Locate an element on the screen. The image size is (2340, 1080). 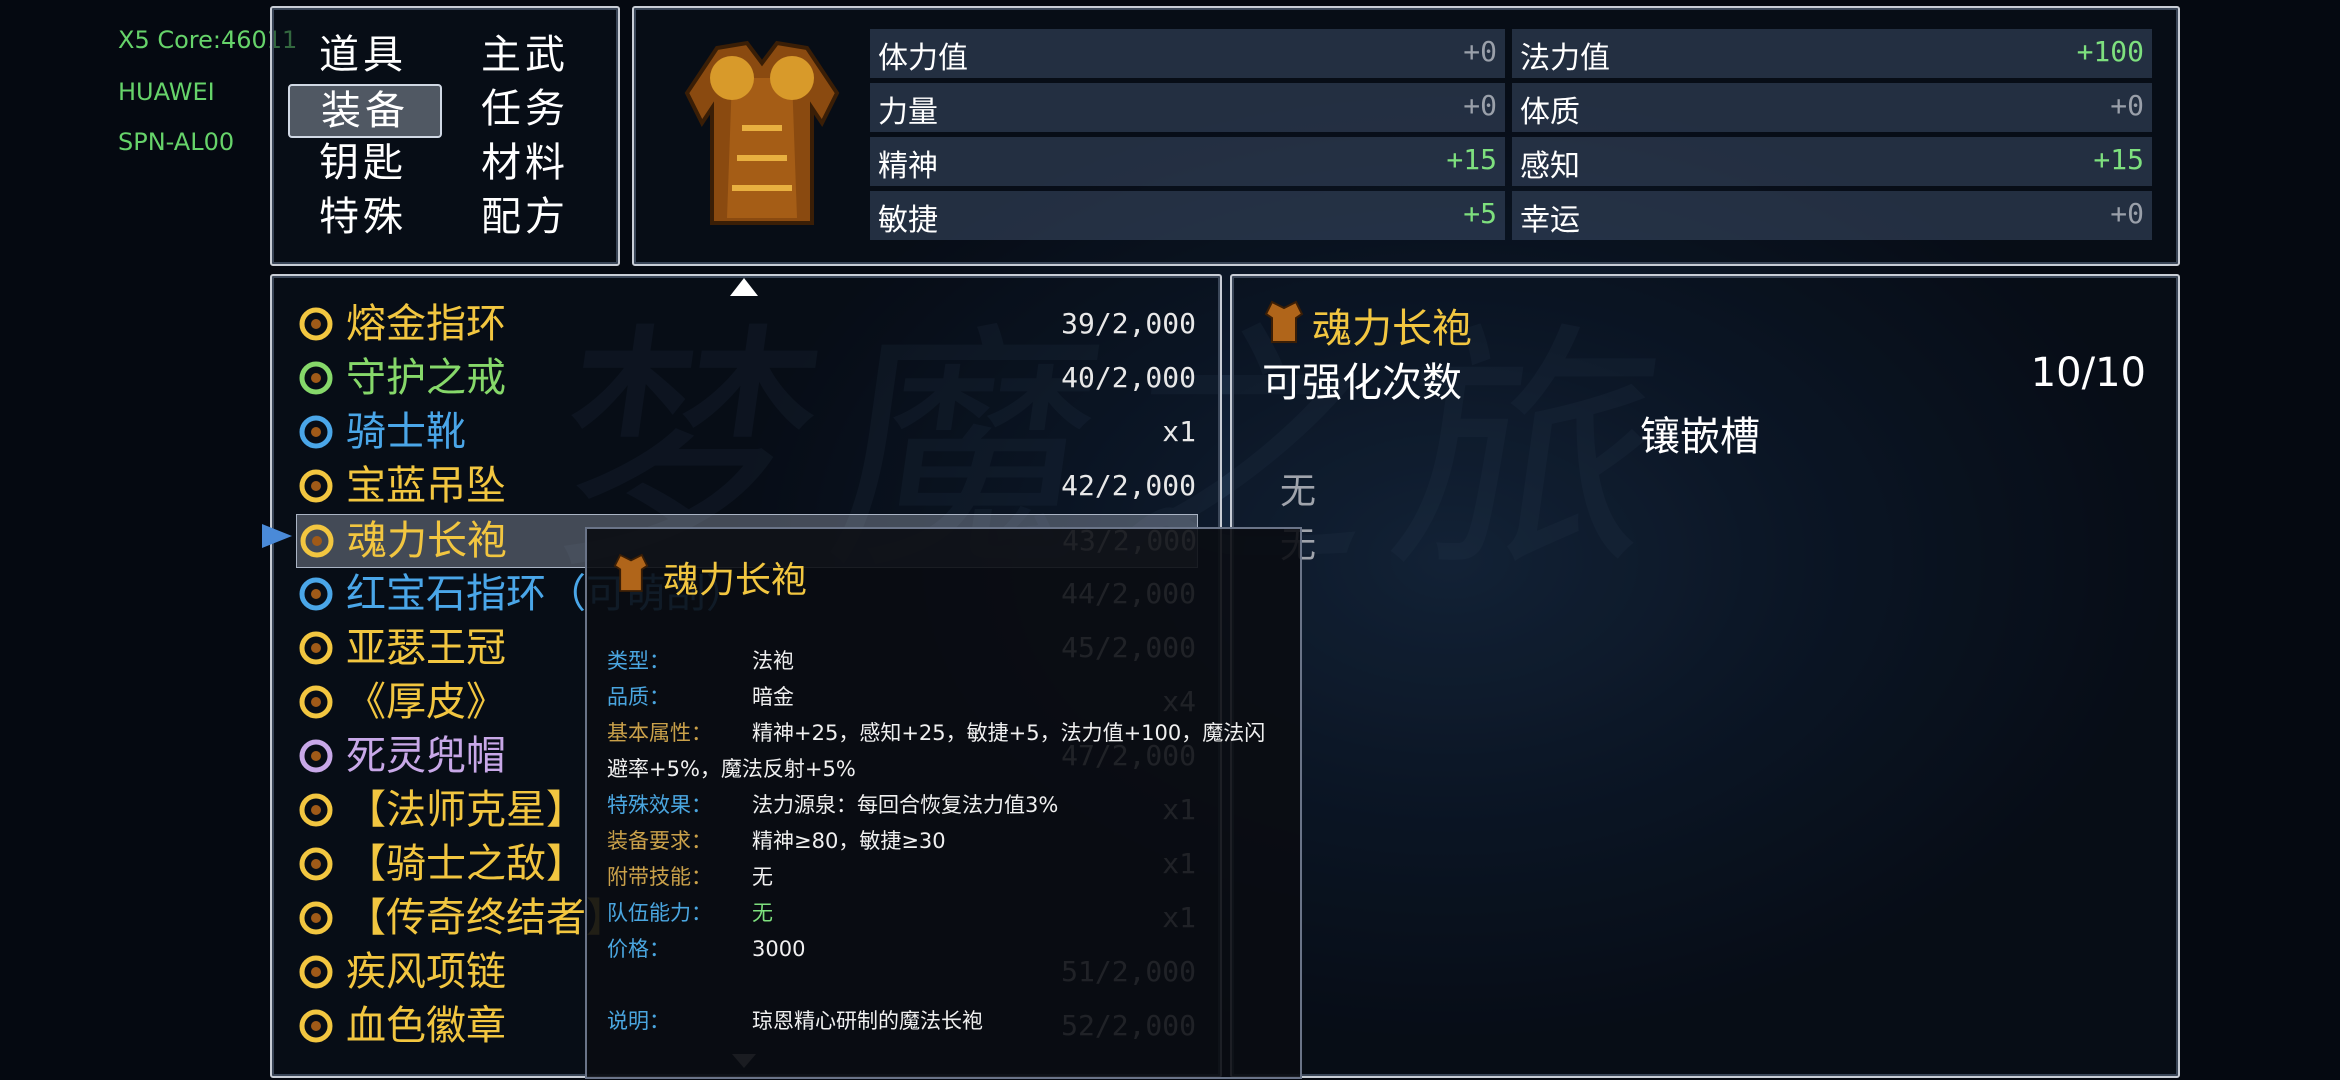
hood-icon is located at coordinates (316, 756).